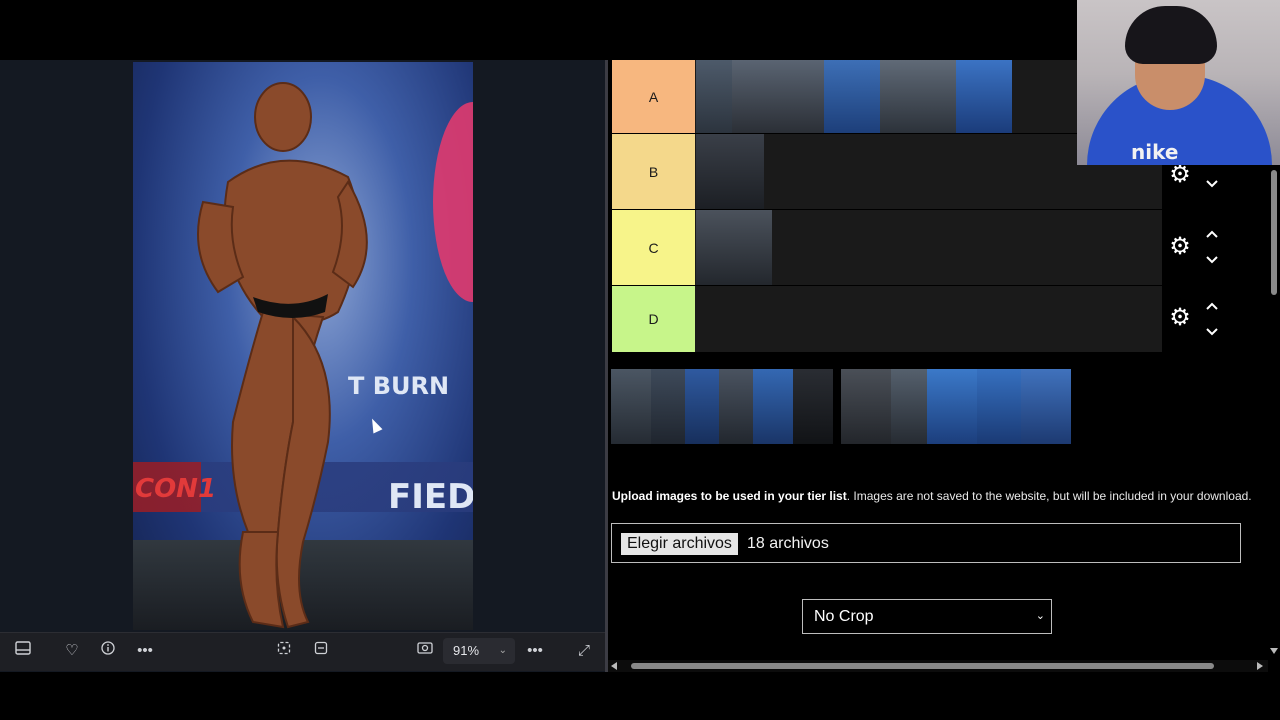  Describe the element at coordinates (927, 616) in the screenshot. I see `crop-select: No Crop ⌄` at that location.